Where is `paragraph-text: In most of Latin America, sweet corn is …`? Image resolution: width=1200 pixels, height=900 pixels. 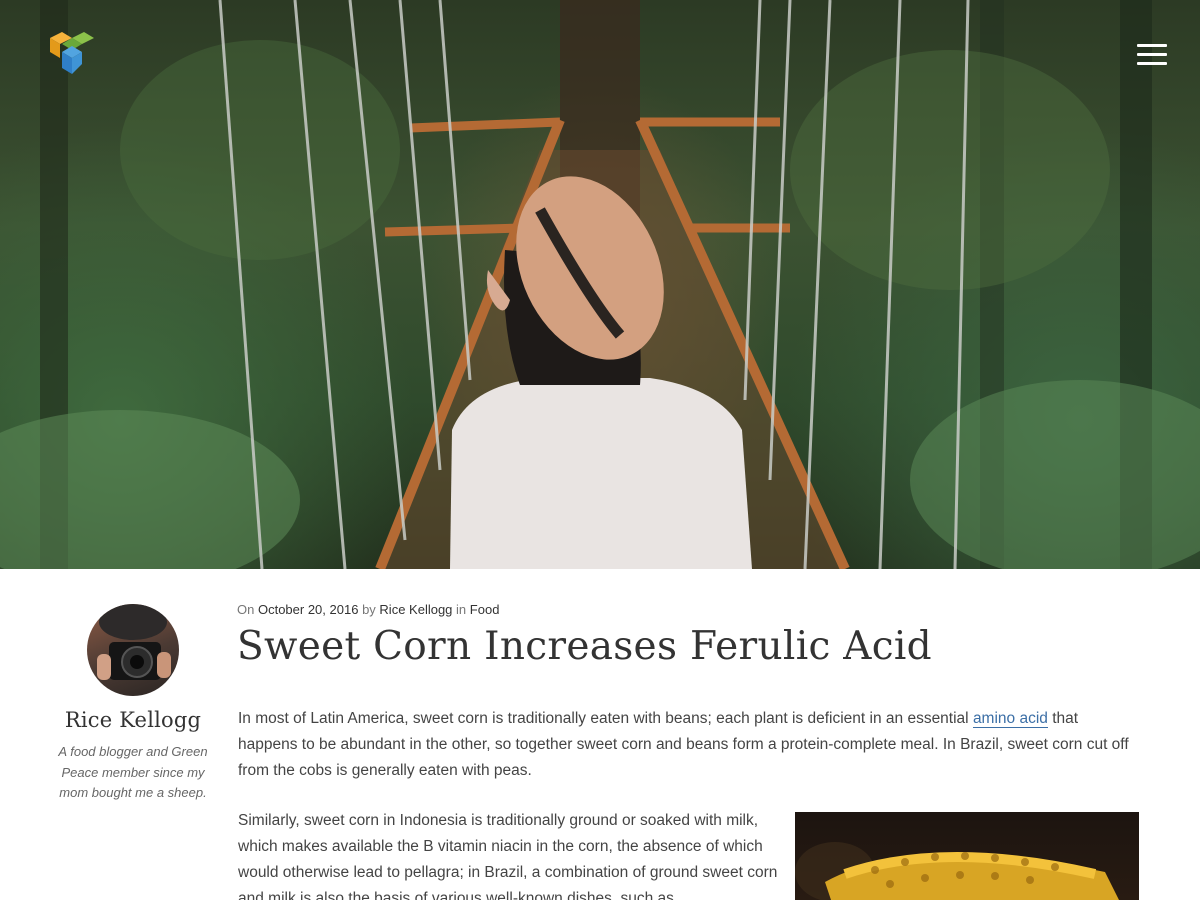 paragraph-text: In most of Latin America, sweet corn is … is located at coordinates (605, 718).